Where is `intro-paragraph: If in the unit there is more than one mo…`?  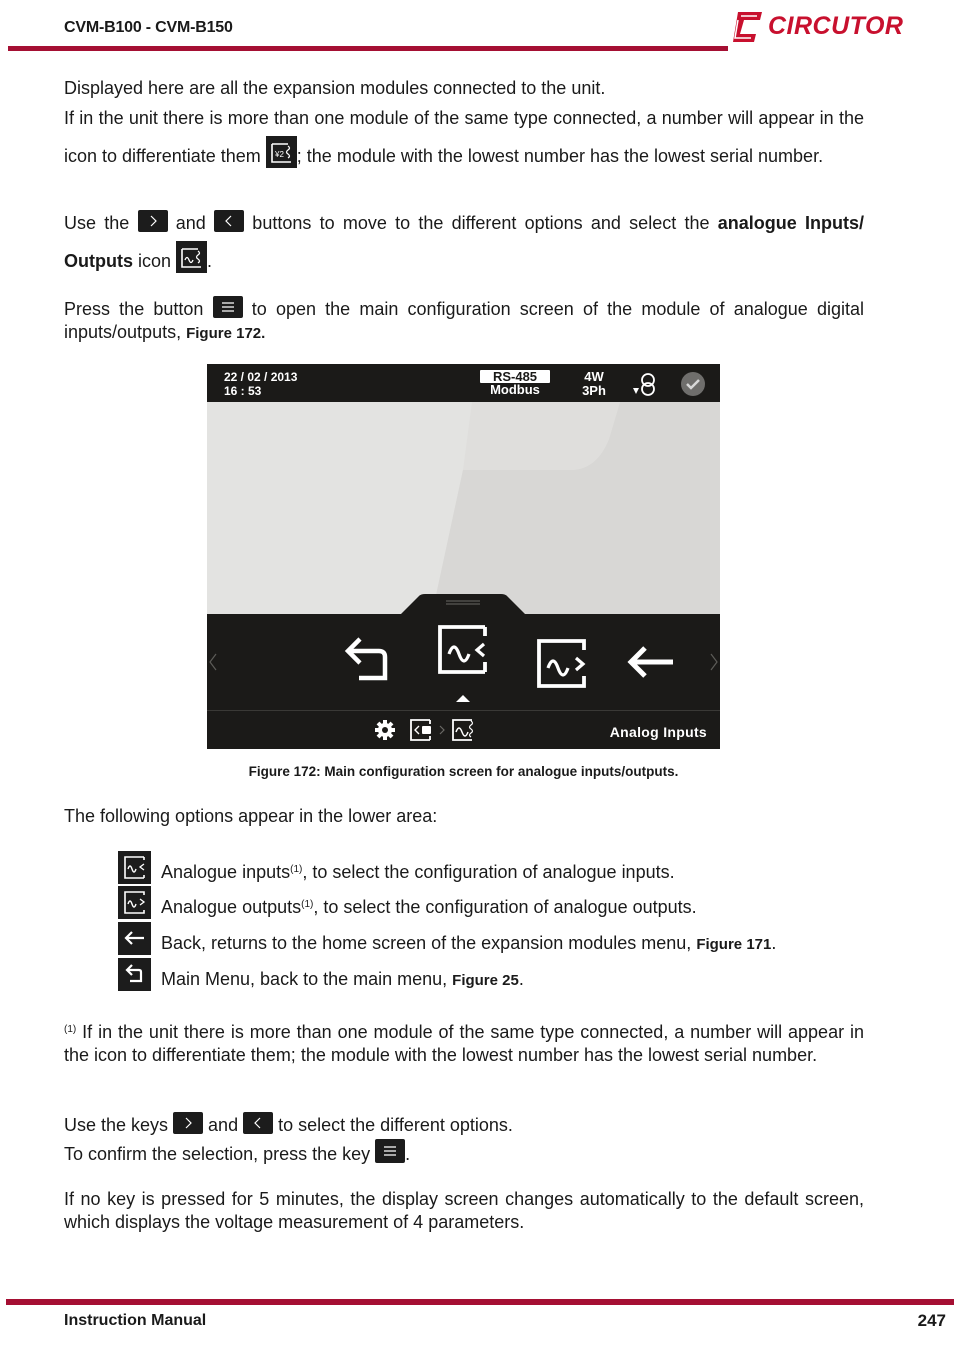 intro-paragraph: If in the unit there is more than one mo… is located at coordinates (464, 138).